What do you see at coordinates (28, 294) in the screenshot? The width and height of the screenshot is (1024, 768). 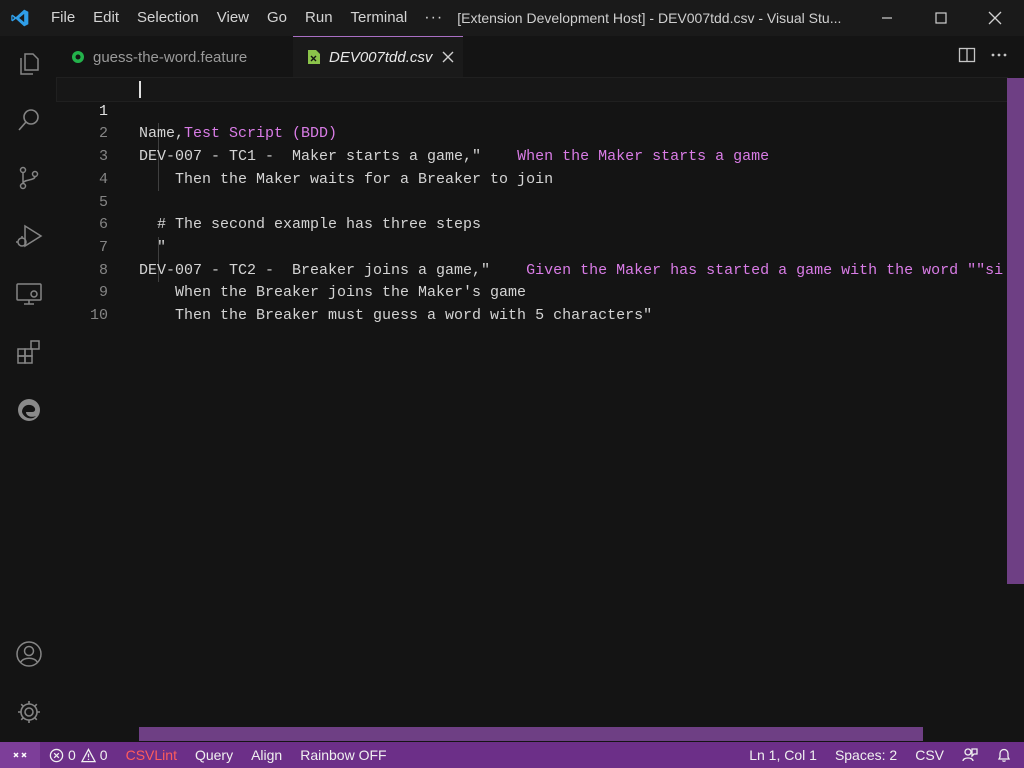 I see `remote-explorer-icon` at bounding box center [28, 294].